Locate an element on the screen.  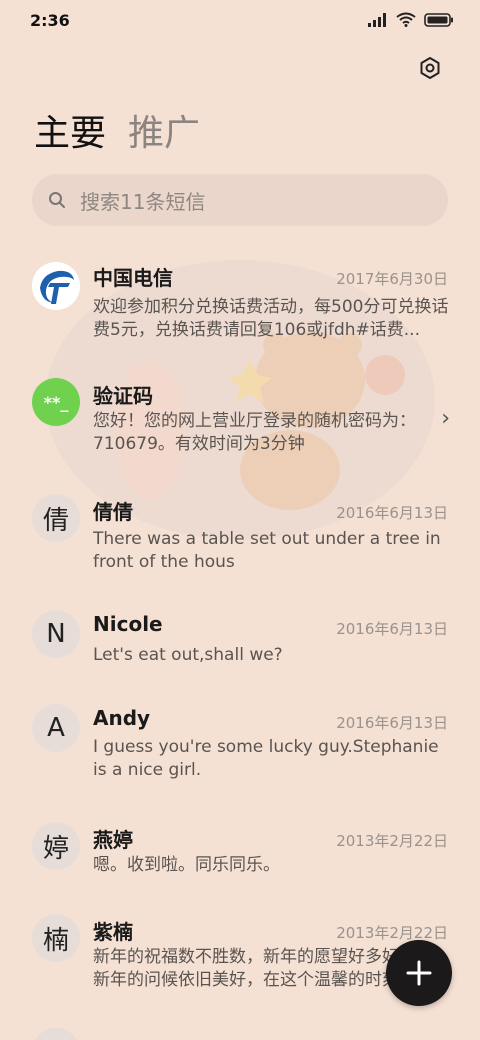
tab-promotions: 推广 is located at coordinates (164, 130).